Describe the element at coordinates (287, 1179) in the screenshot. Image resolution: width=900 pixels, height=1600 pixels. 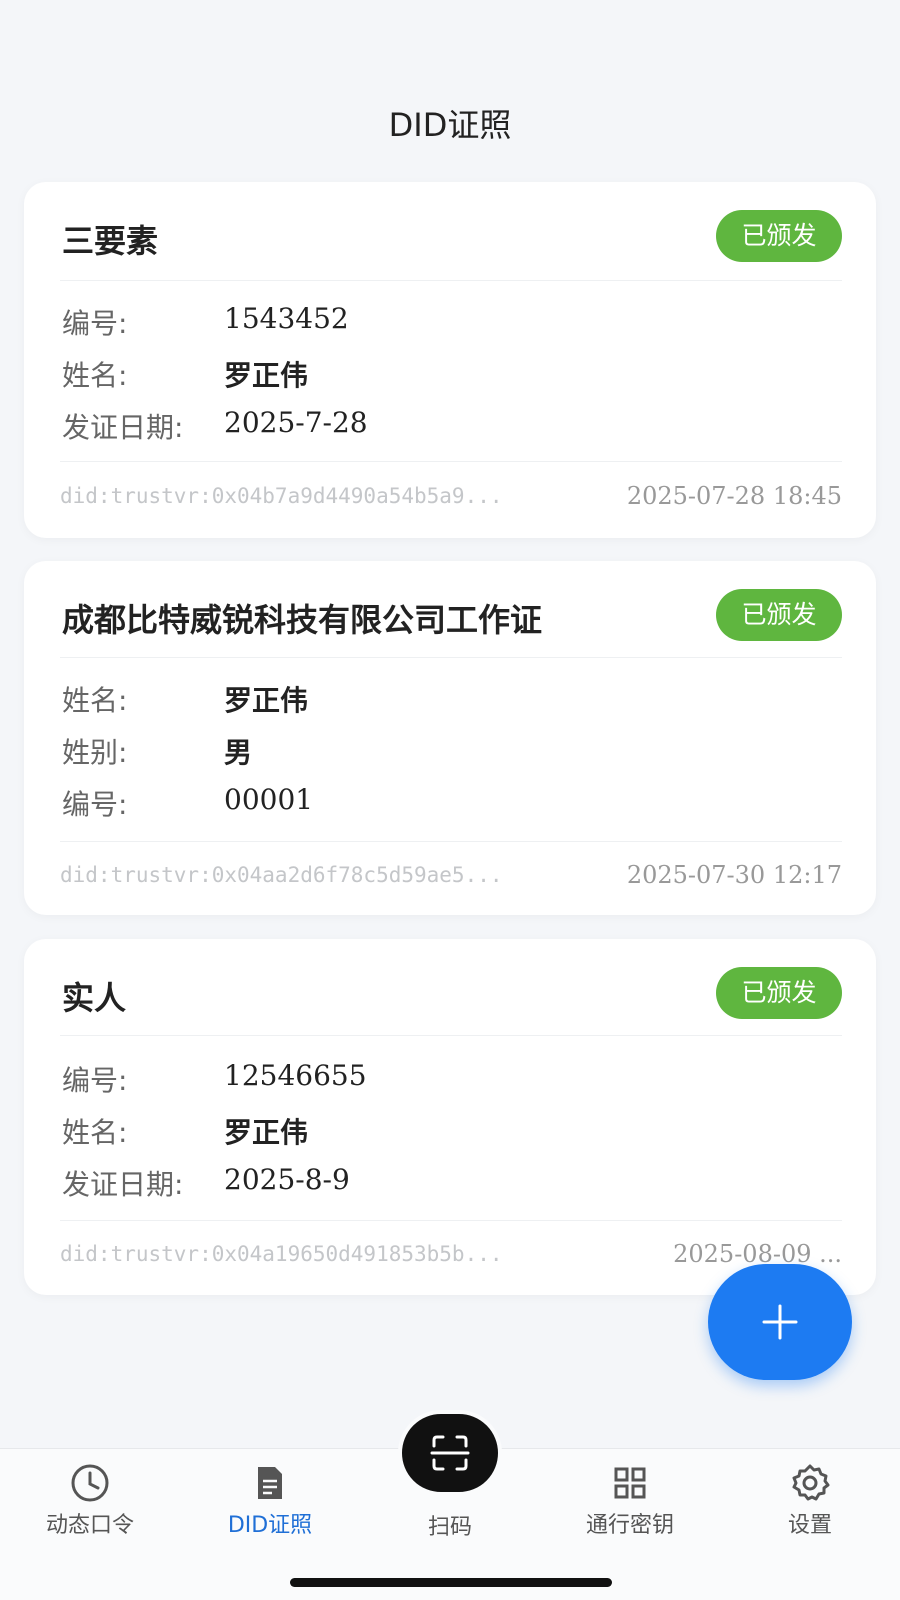
I see `field-value: 2025-8-9` at that location.